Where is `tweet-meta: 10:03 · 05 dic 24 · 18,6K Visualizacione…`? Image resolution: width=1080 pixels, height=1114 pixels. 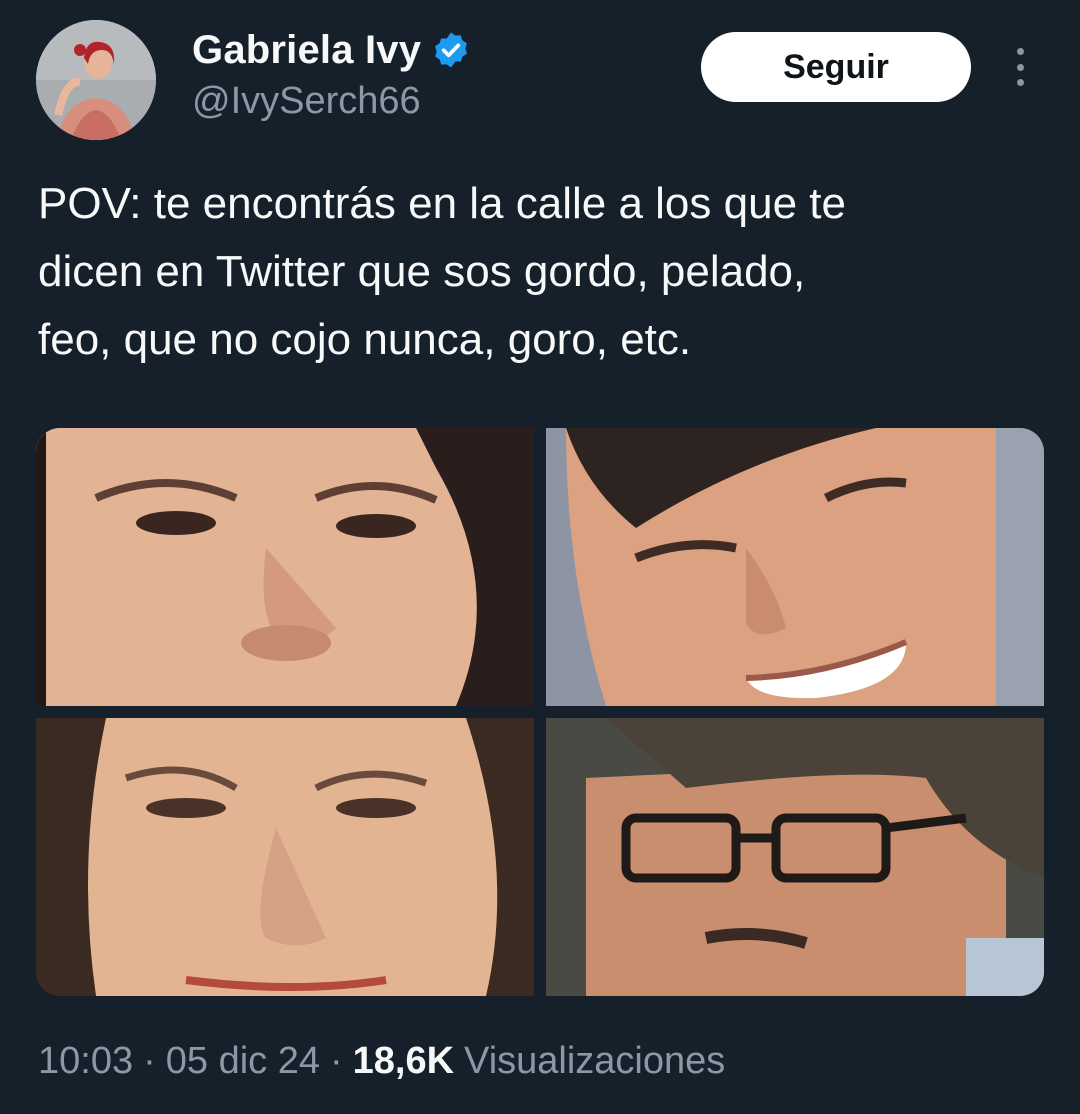 tweet-meta: 10:03 · 05 dic 24 · 18,6K Visualizacione… is located at coordinates (381, 1061).